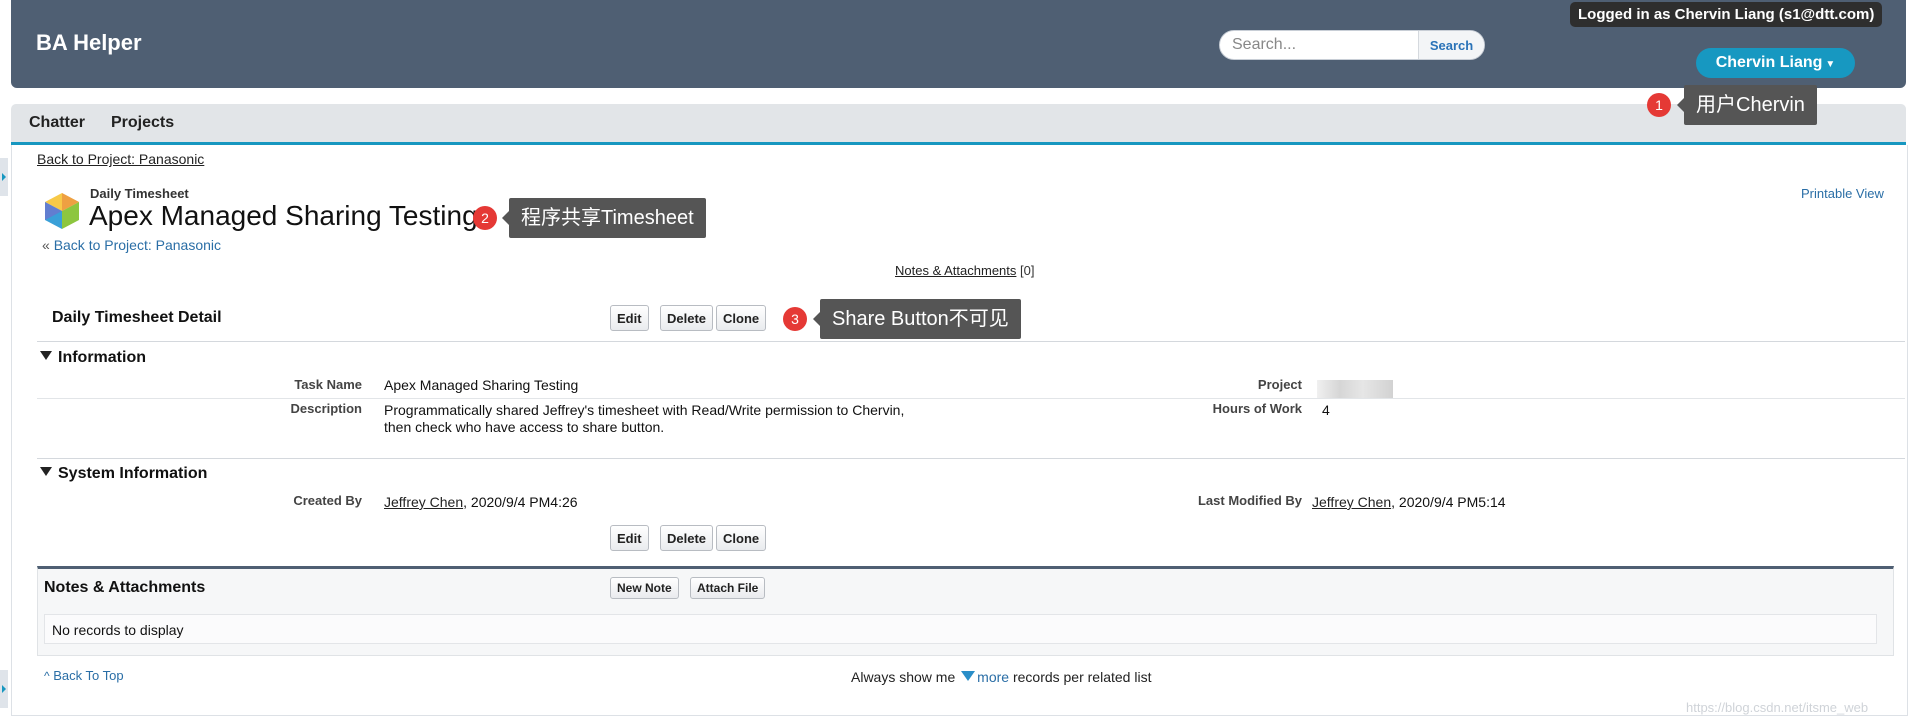 The height and width of the screenshot is (727, 1918). What do you see at coordinates (62, 211) in the screenshot?
I see `timesheet-cube-icon` at bounding box center [62, 211].